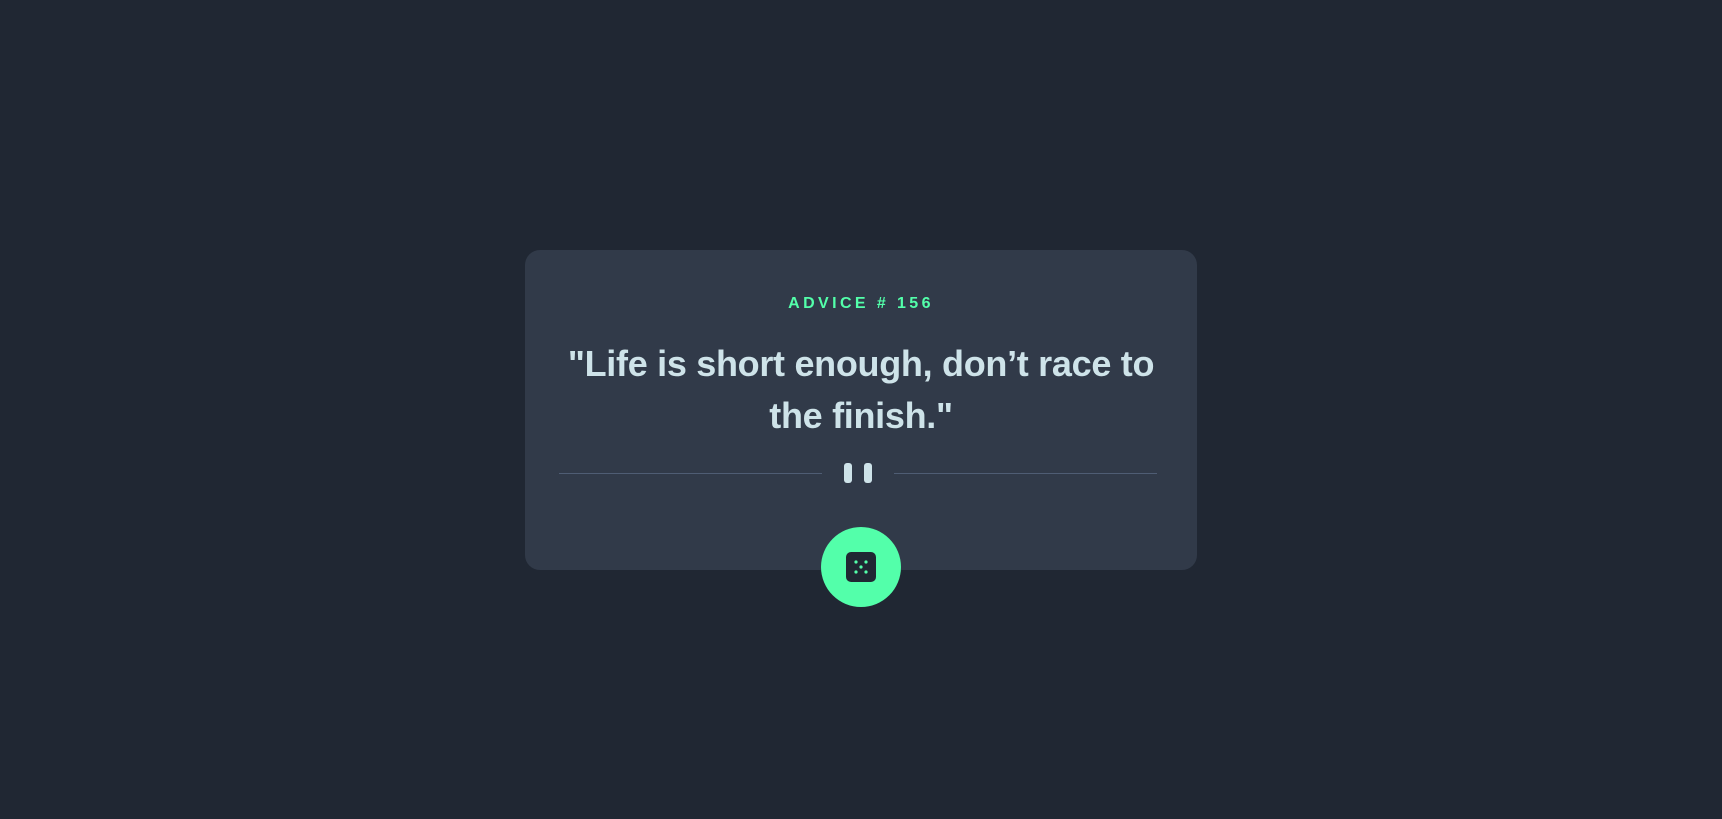 Image resolution: width=1722 pixels, height=819 pixels. What do you see at coordinates (868, 473) in the screenshot?
I see `pause-bar-right` at bounding box center [868, 473].